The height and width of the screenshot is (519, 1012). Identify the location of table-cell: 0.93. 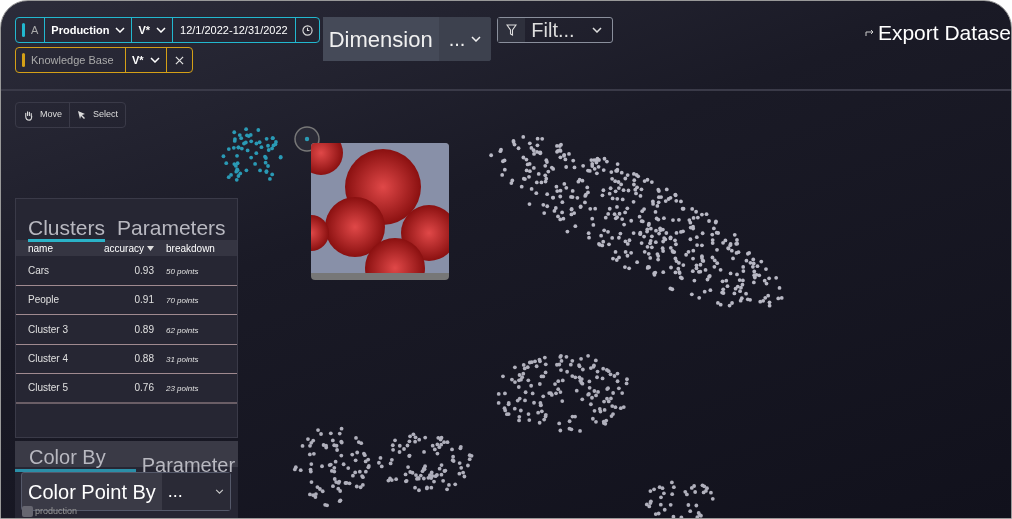
(144, 270).